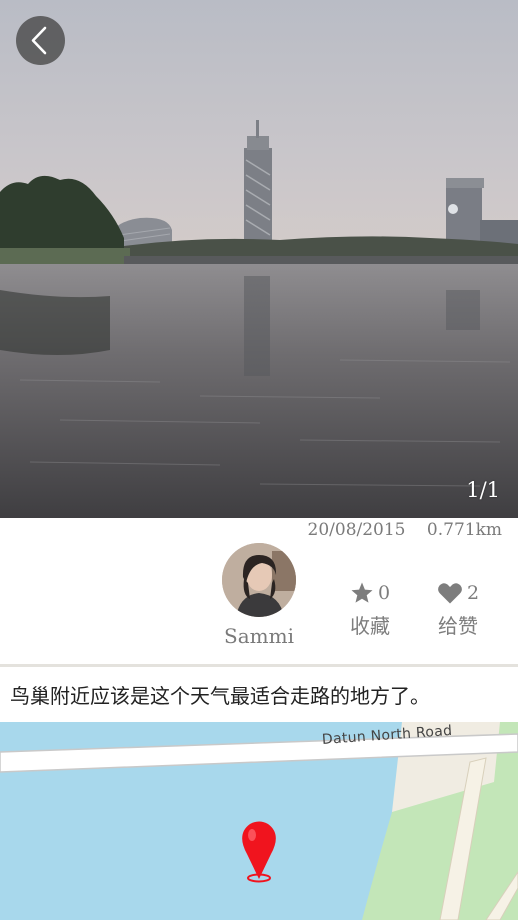  What do you see at coordinates (259, 665) in the screenshot?
I see `section-divider` at bounding box center [259, 665].